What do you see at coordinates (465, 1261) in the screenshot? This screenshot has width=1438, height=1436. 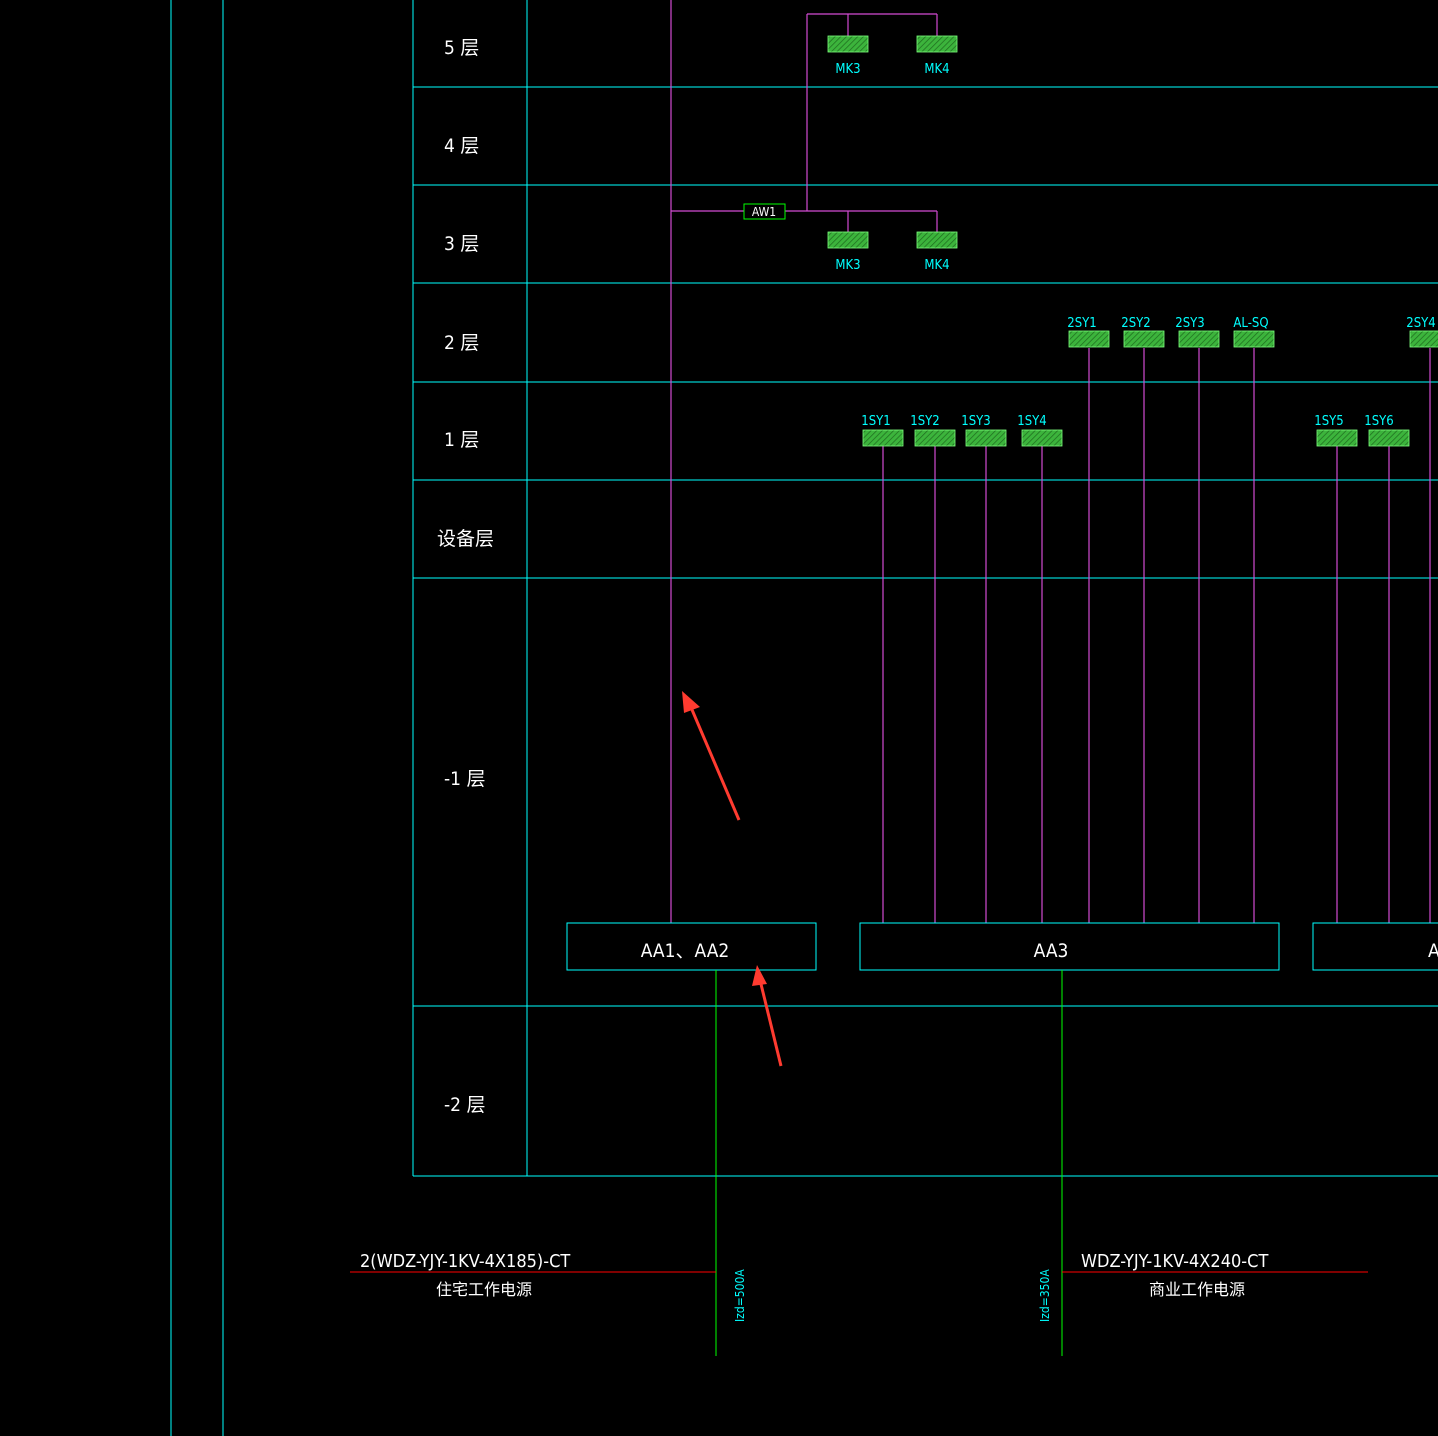 I see `residential-cable-spec: 2(WDZ-YJY-1KV-4X185)-CT` at bounding box center [465, 1261].